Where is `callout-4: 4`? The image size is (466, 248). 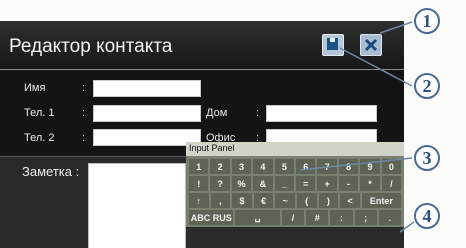 callout-4: 4 is located at coordinates (427, 216).